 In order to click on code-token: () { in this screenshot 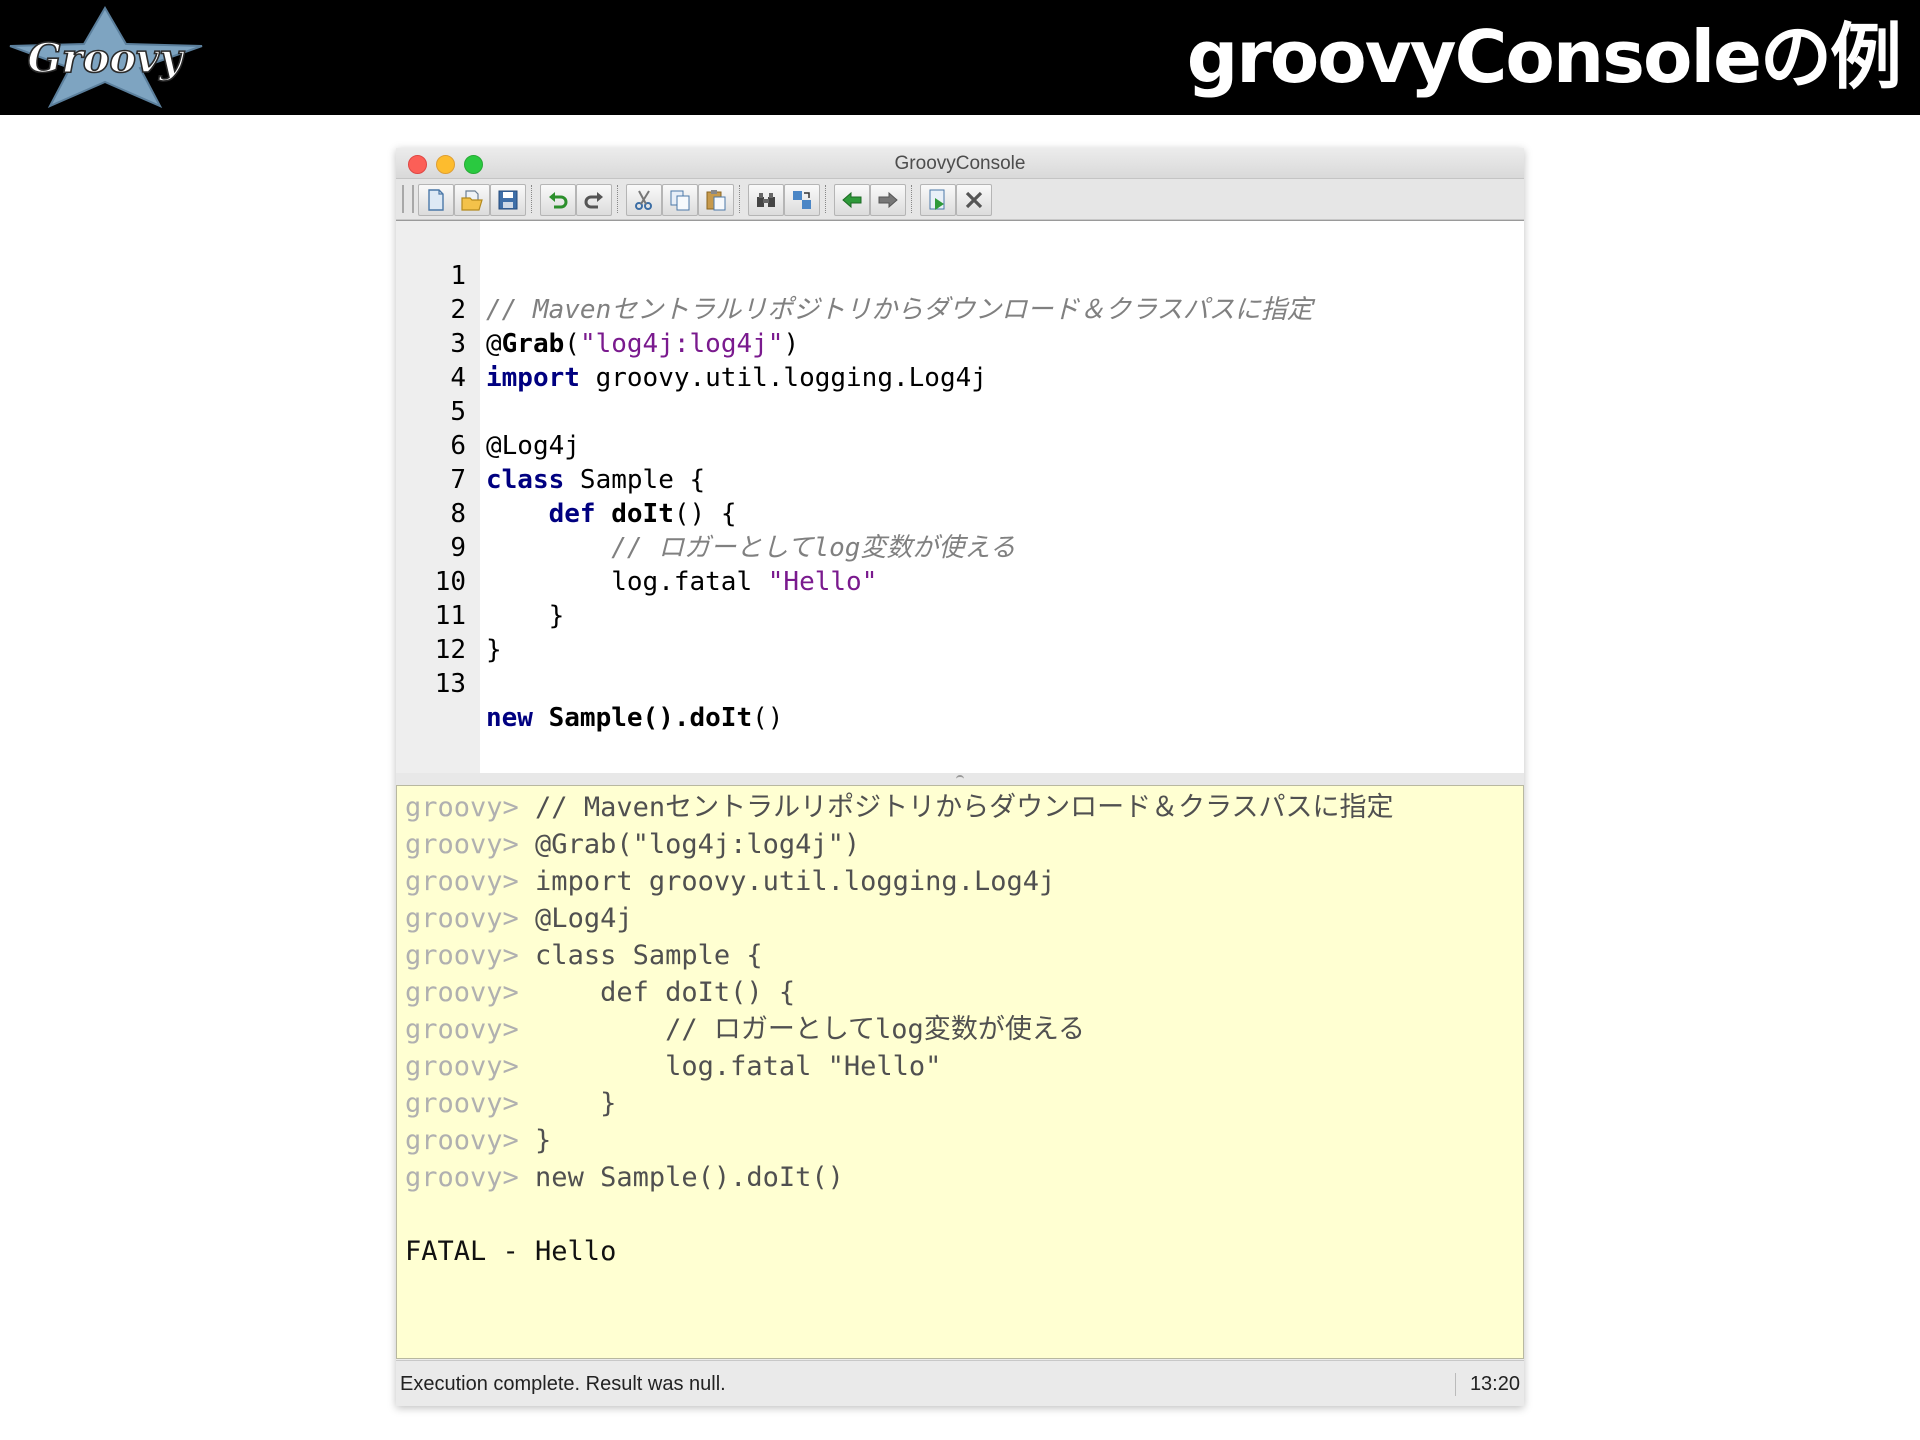, I will do `click(705, 514)`.